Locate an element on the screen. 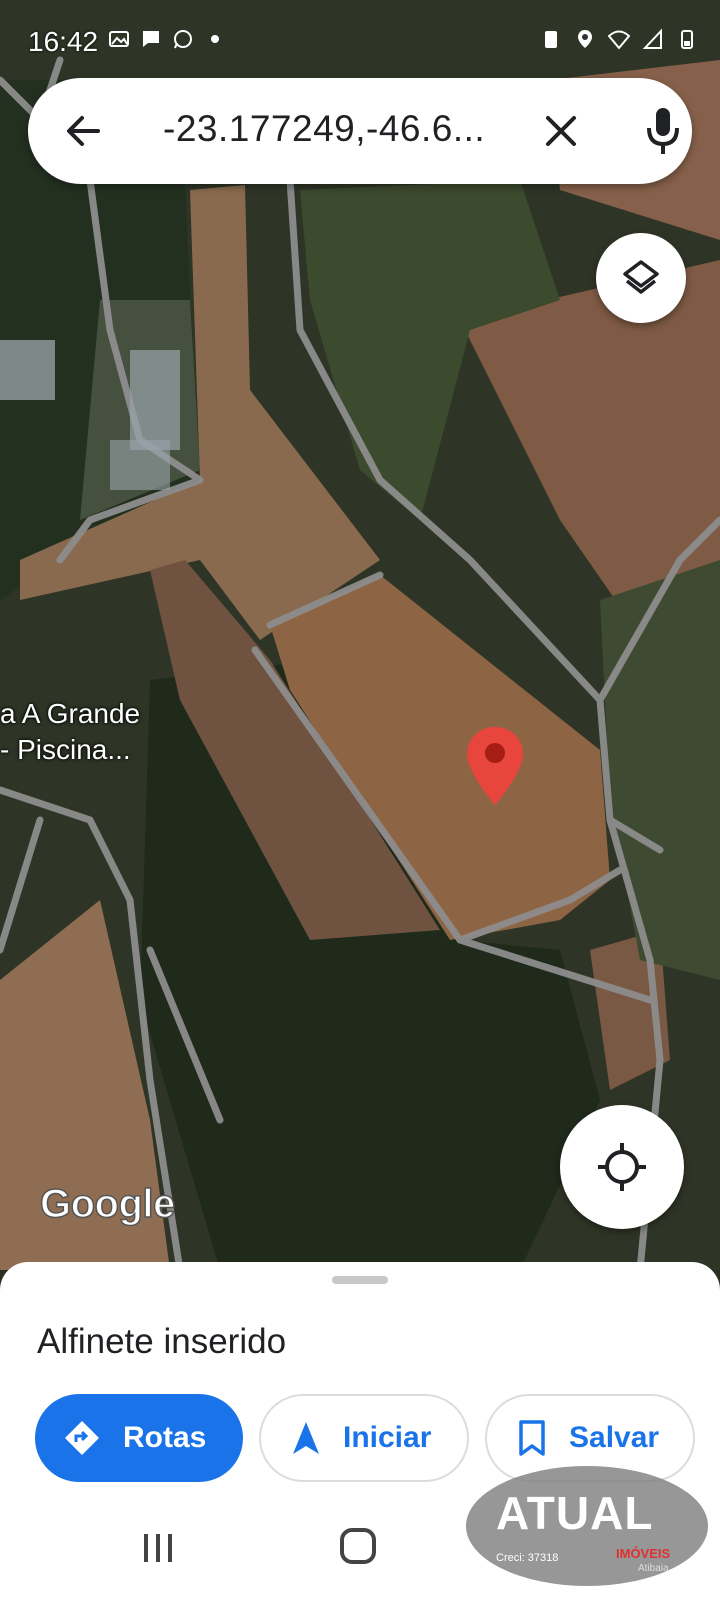 This screenshot has width=720, height=1600. layers-icon is located at coordinates (641, 277).